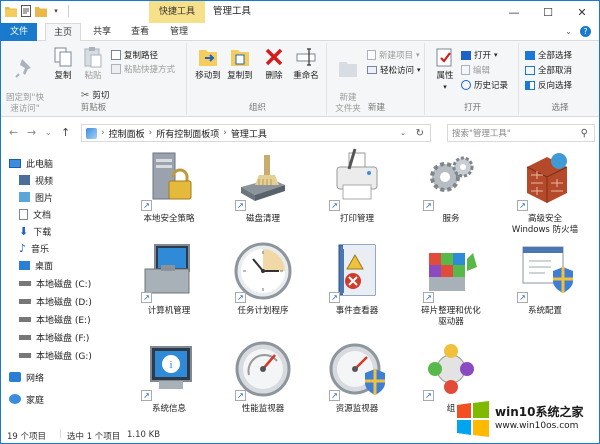 The width and height of the screenshot is (600, 444). Describe the element at coordinates (26, 399) in the screenshot. I see `nav-item-homegroup: 家庭` at that location.